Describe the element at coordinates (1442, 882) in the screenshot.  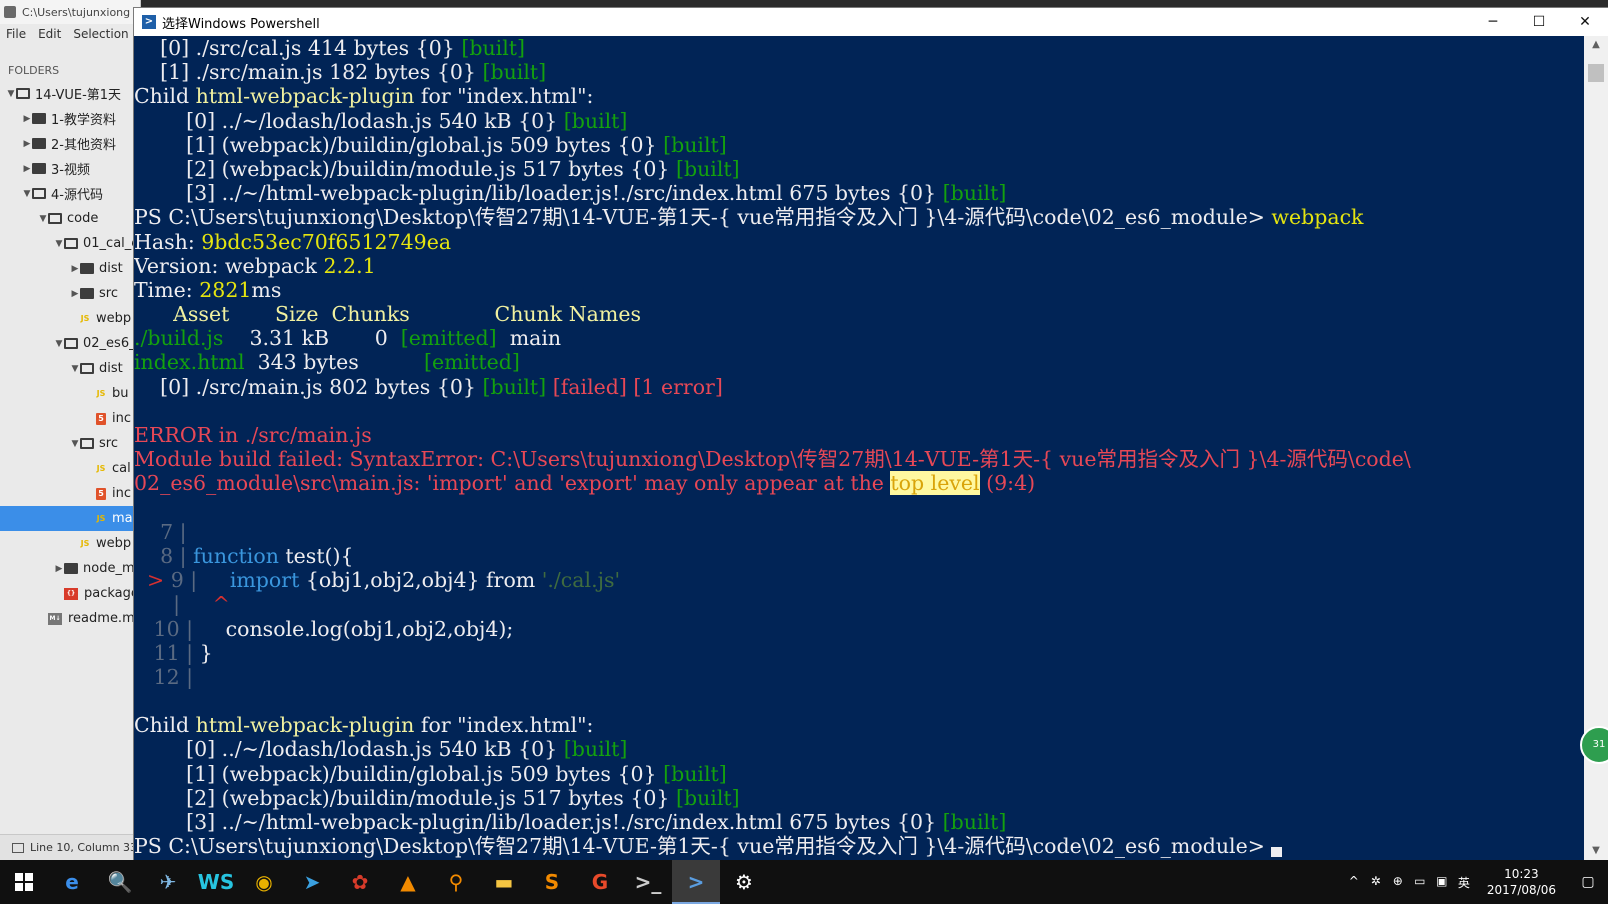
I see `tray-icon: ▣` at that location.